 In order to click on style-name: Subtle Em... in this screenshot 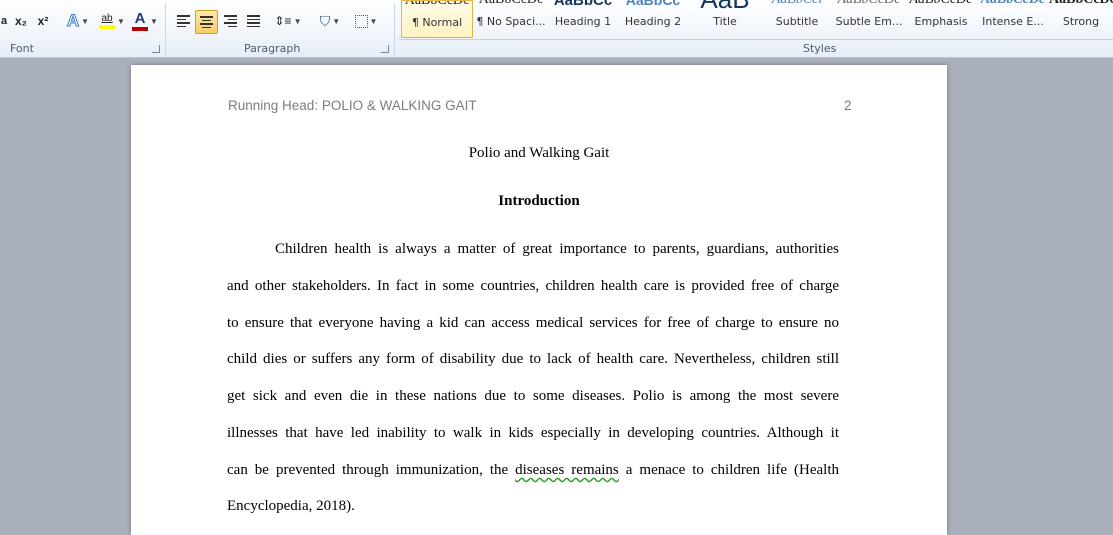, I will do `click(869, 21)`.